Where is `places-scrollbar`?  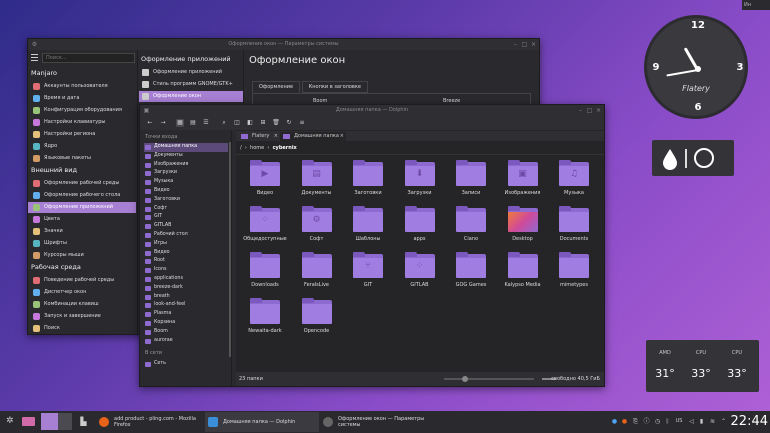
places-scrollbar is located at coordinates (230, 249).